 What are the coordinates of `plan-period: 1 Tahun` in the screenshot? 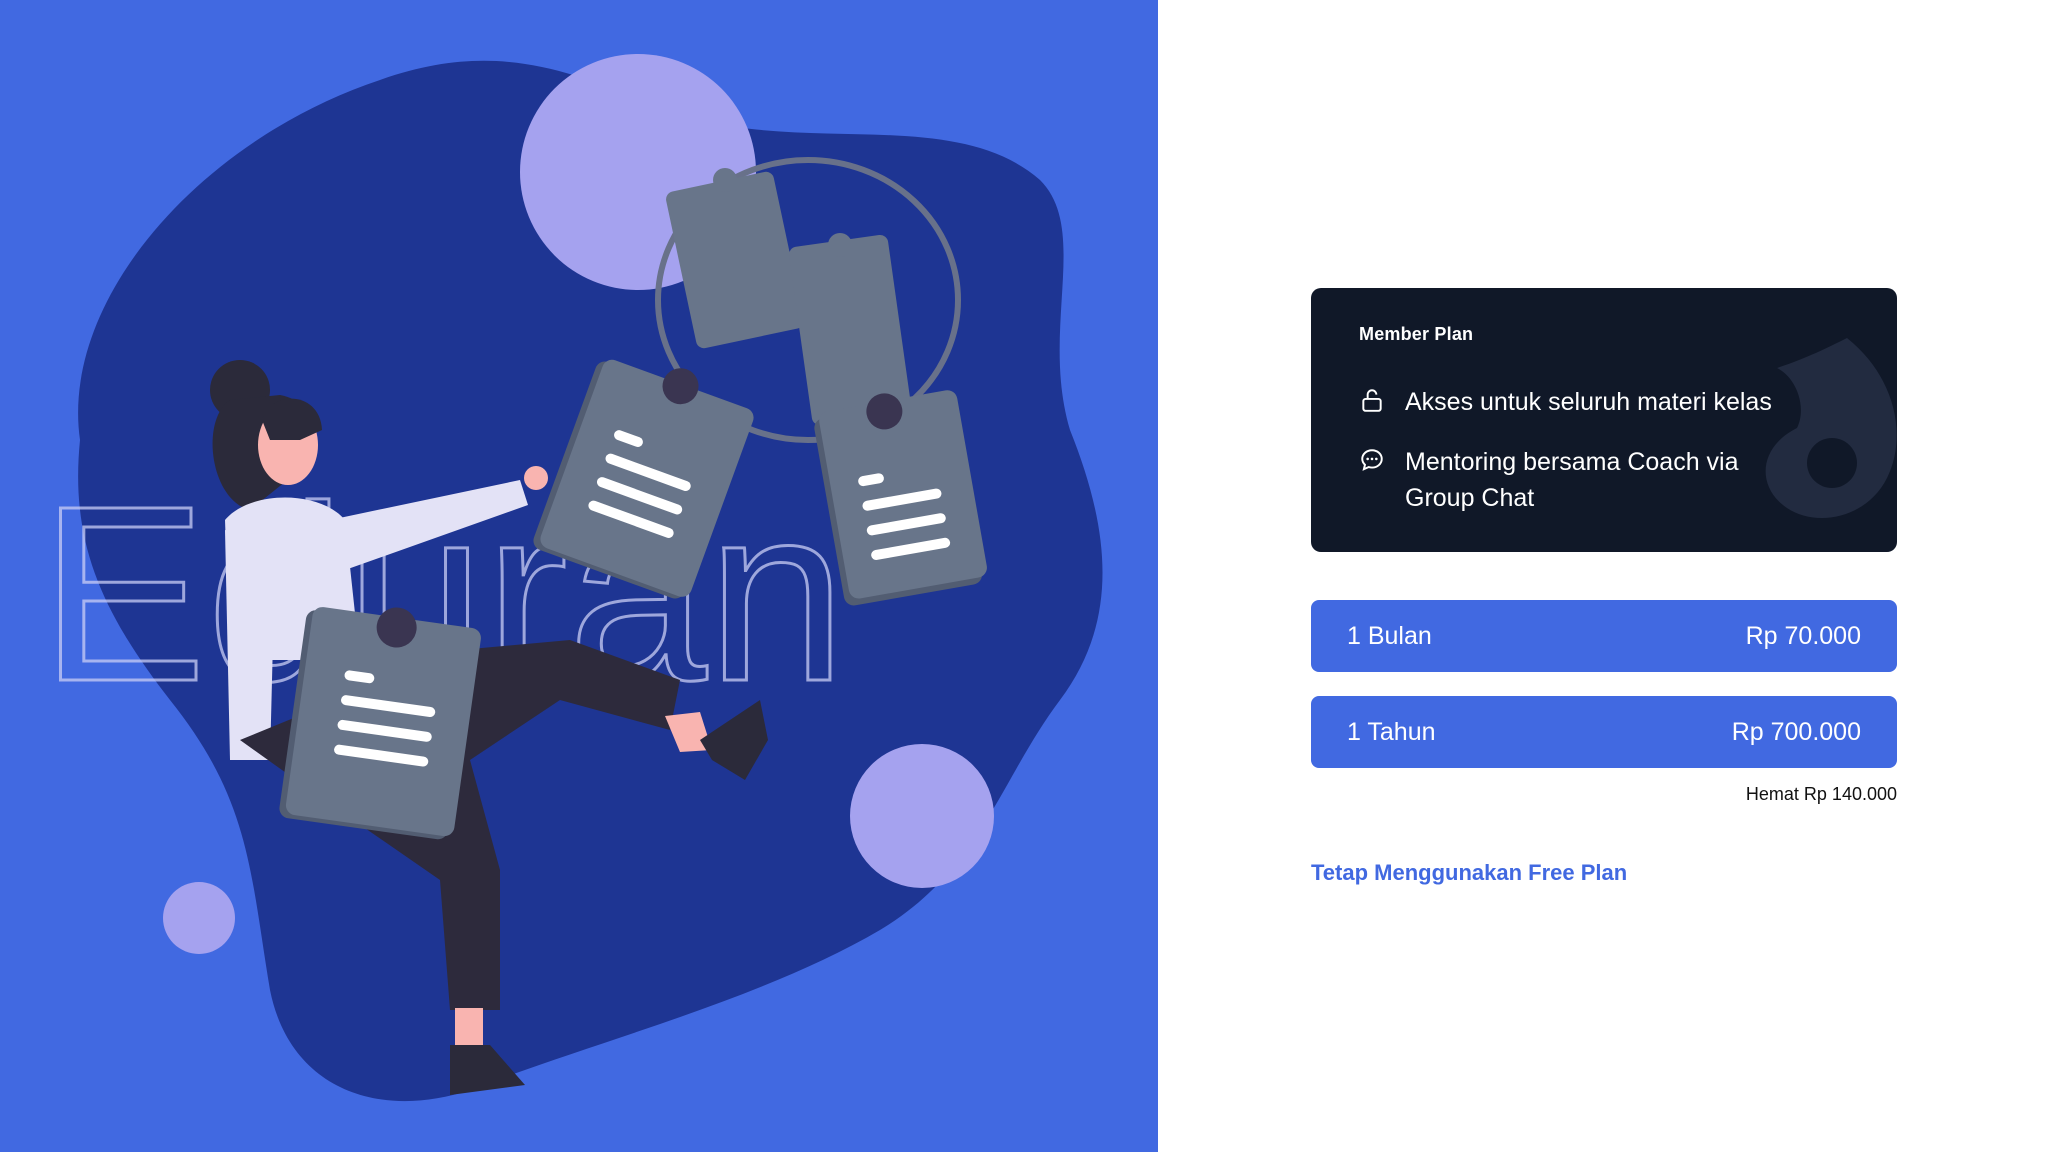 It's located at (1391, 731).